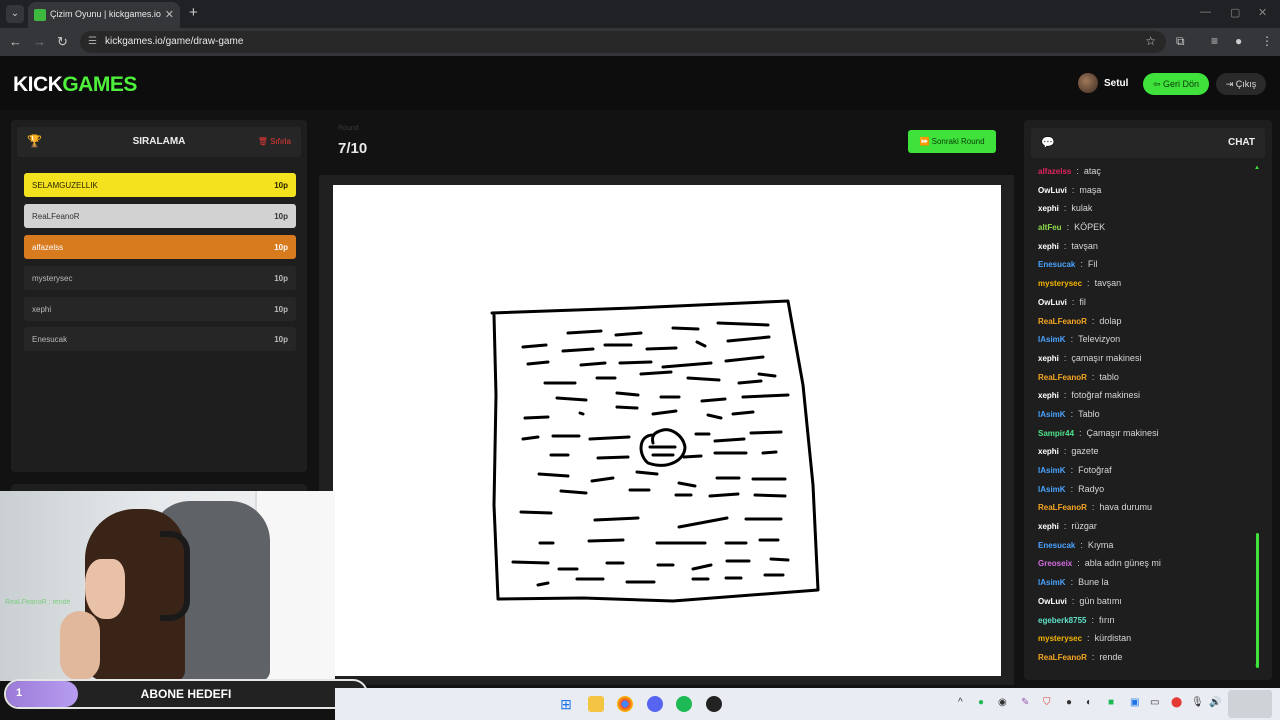  Describe the element at coordinates (1257, 600) in the screenshot. I see `chat-scrollbar` at that location.